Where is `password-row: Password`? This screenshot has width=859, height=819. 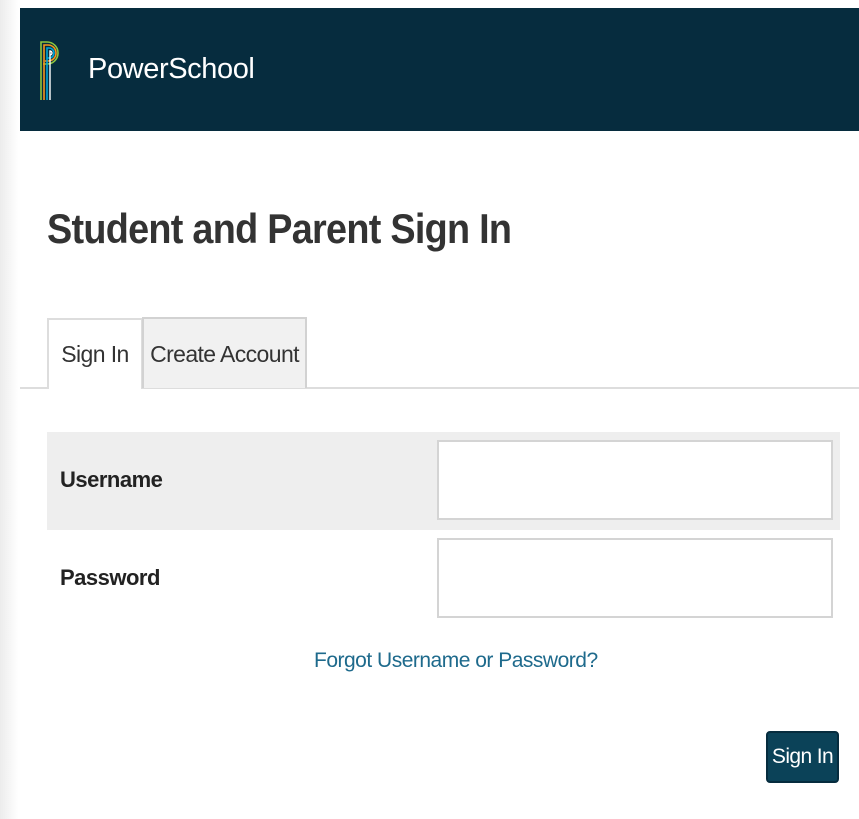
password-row: Password is located at coordinates (443, 579).